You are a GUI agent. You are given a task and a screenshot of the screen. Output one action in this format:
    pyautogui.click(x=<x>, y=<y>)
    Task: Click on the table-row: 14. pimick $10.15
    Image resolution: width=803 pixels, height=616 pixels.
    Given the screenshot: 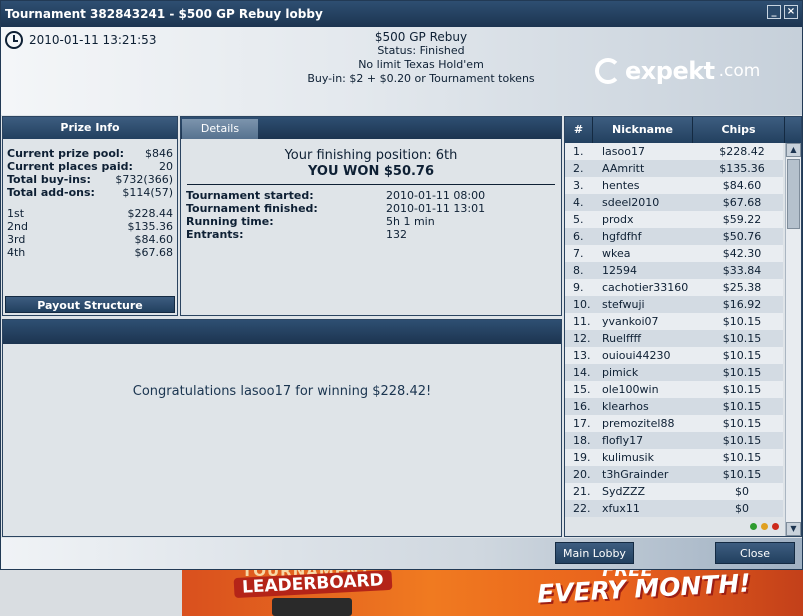 What is the action you would take?
    pyautogui.click(x=674, y=372)
    